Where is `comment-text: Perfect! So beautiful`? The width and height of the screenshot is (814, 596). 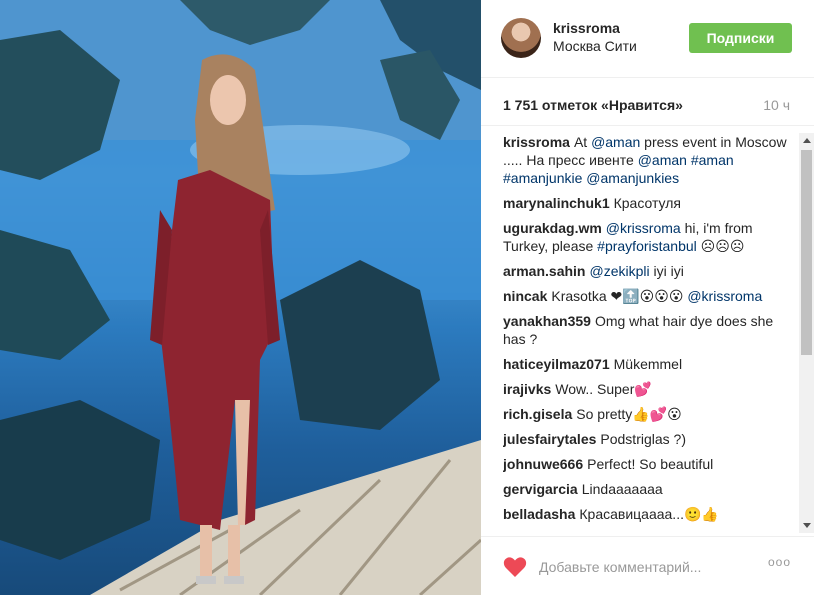 comment-text: Perfect! So beautiful is located at coordinates (650, 464).